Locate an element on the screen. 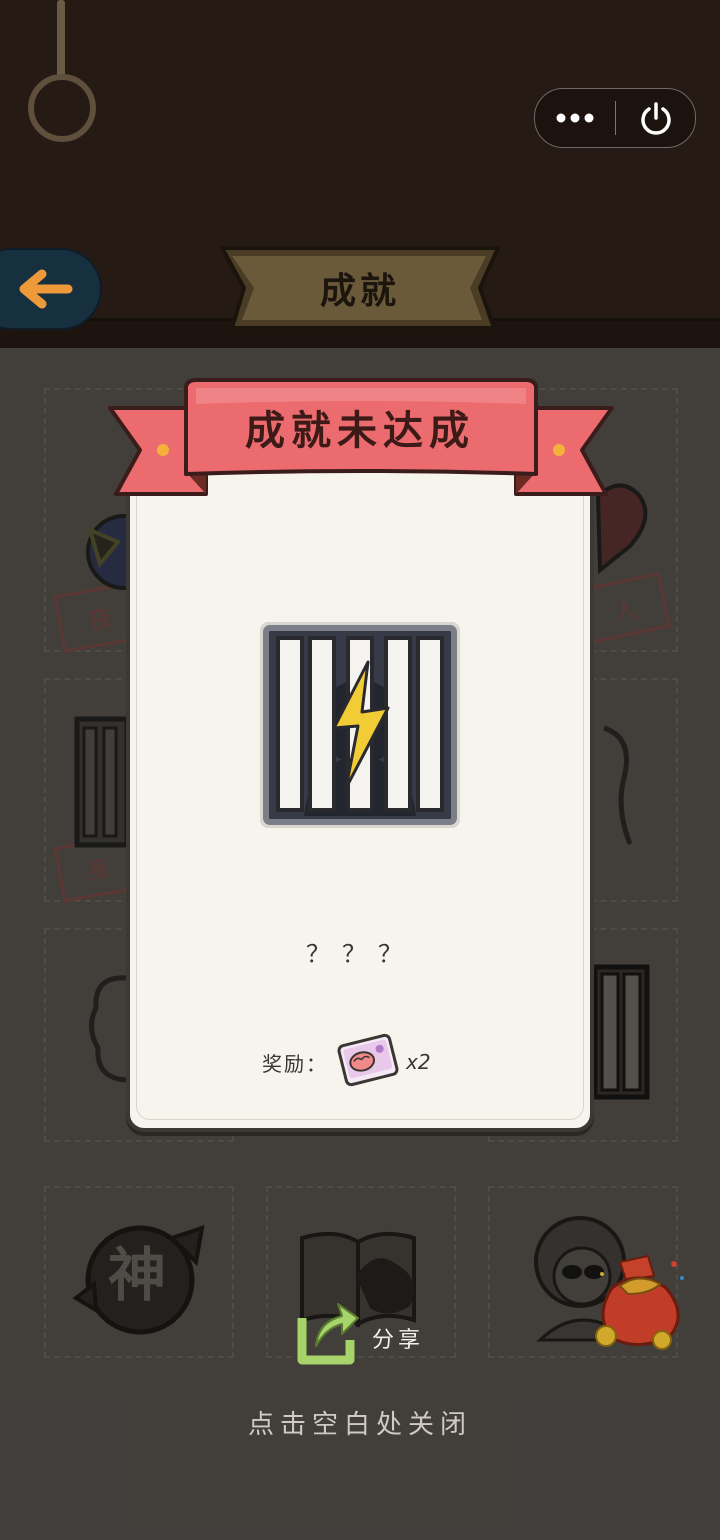  back-button is located at coordinates (51, 289).